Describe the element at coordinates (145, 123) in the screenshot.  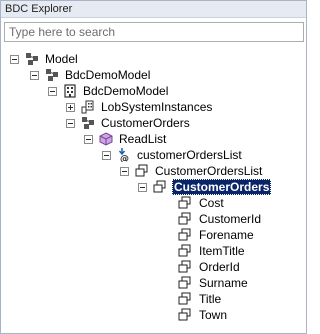
I see `tree-node-label: CustomerOrders` at that location.